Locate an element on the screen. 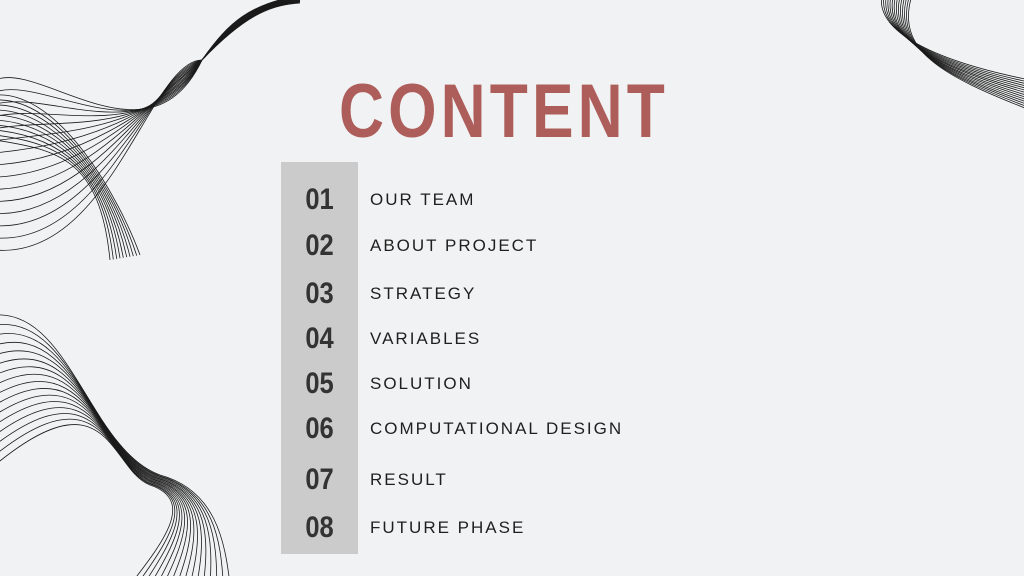 The image size is (1024, 576). toc-item-label: SOLUTION is located at coordinates (421, 383).